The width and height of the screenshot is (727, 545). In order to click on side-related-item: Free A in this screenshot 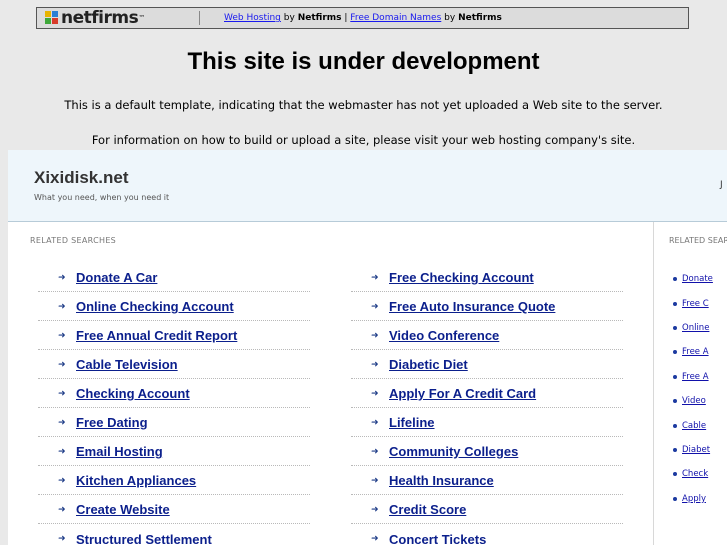, I will do `click(693, 377)`.